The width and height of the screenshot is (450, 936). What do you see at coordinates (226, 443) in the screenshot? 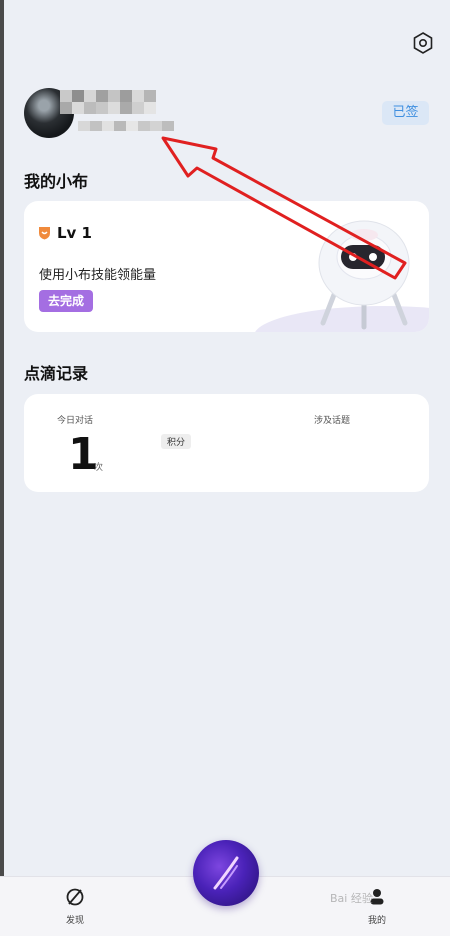
I see `records-card: 今日对话 1 次 积分 涉及话题` at bounding box center [226, 443].